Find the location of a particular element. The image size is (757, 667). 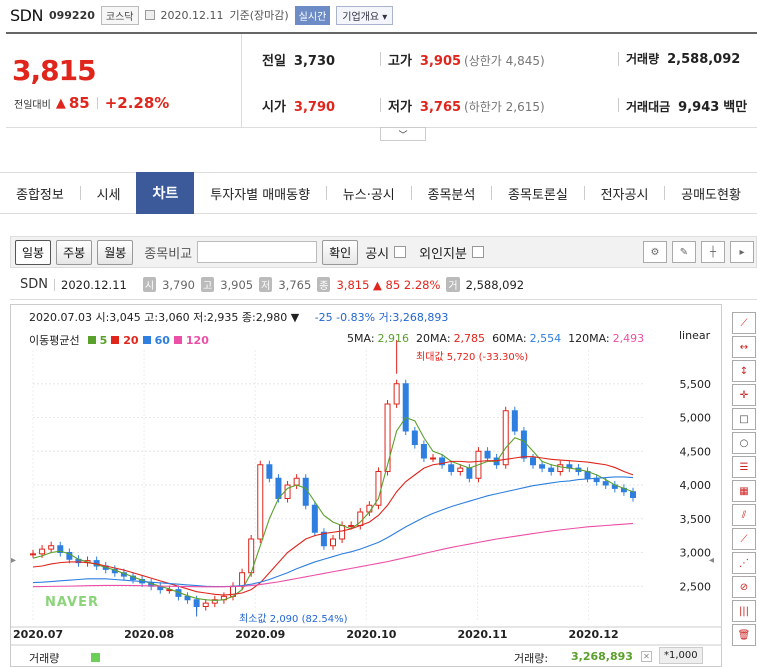

y-tick-label: 3,000 is located at coordinates (696, 553).